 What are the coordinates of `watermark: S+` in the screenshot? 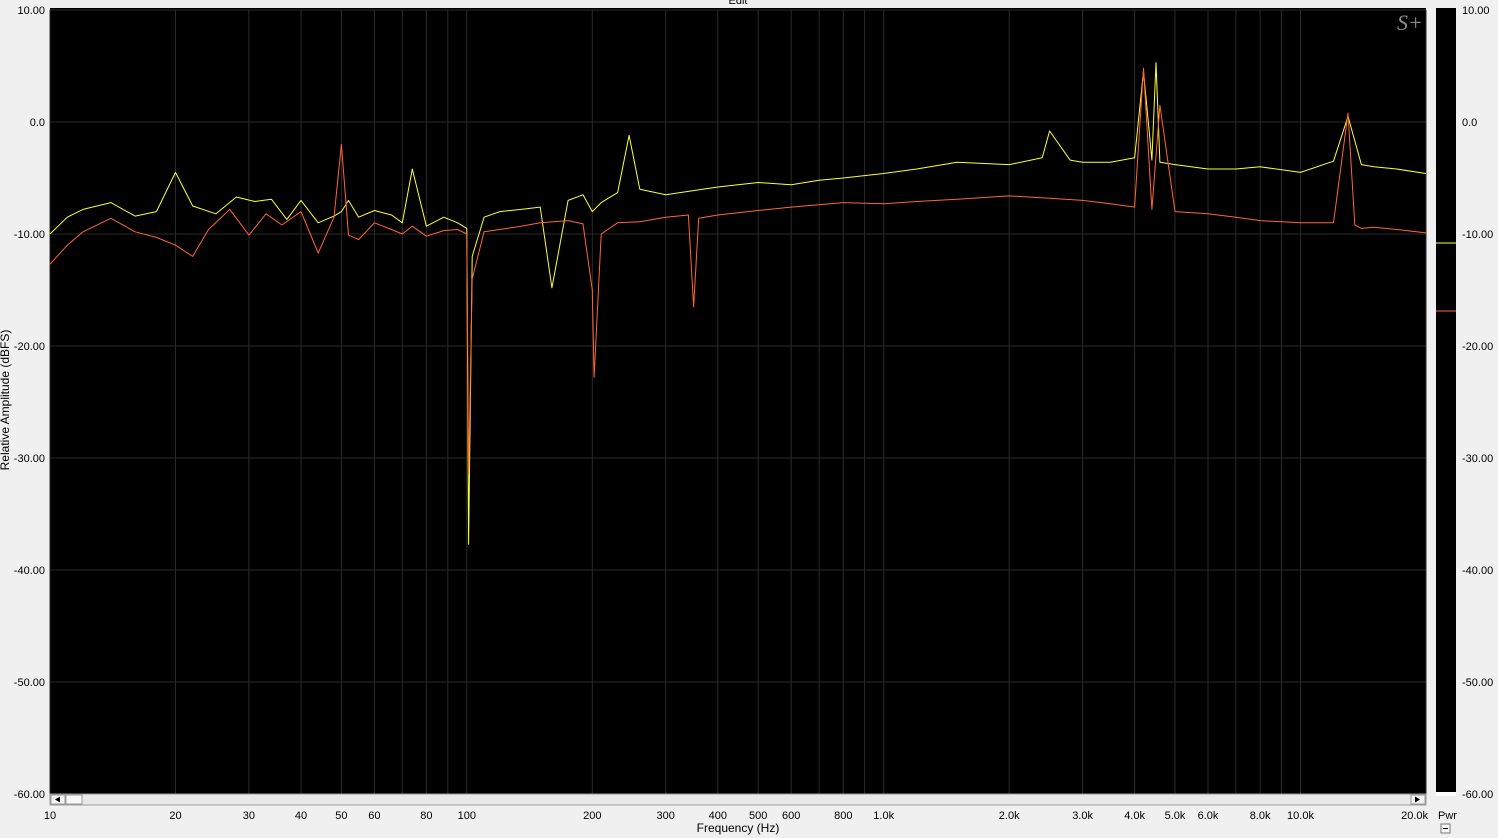 It's located at (1410, 22).